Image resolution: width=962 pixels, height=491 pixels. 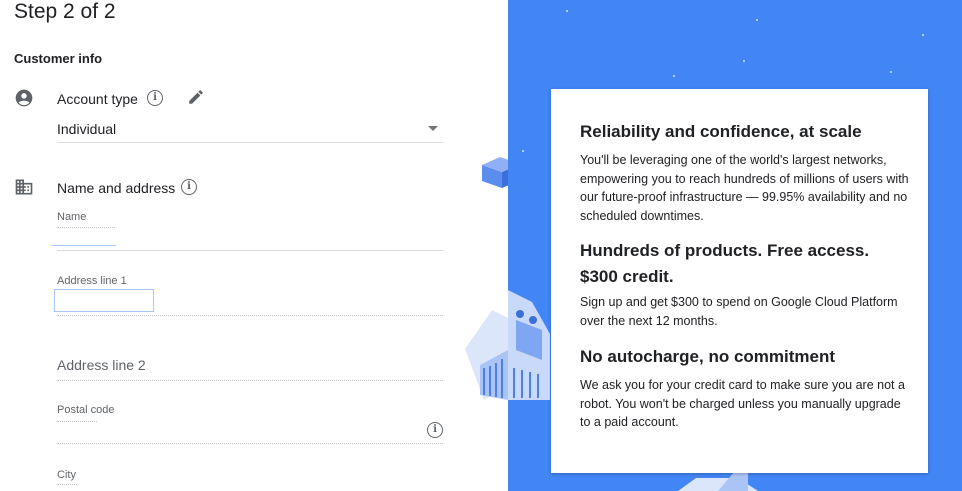 What do you see at coordinates (72, 217) in the screenshot?
I see `name-field-label: Name` at bounding box center [72, 217].